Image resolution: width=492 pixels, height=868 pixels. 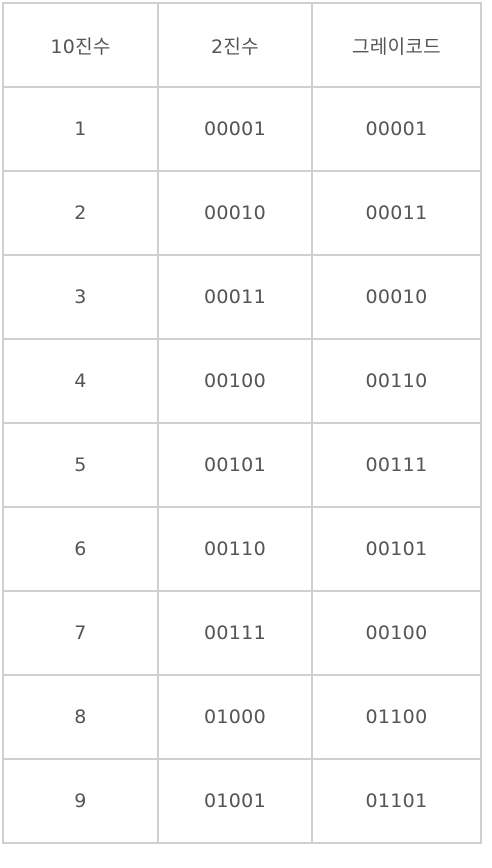 What do you see at coordinates (80, 633) in the screenshot?
I see `cell-decimal: 7` at bounding box center [80, 633].